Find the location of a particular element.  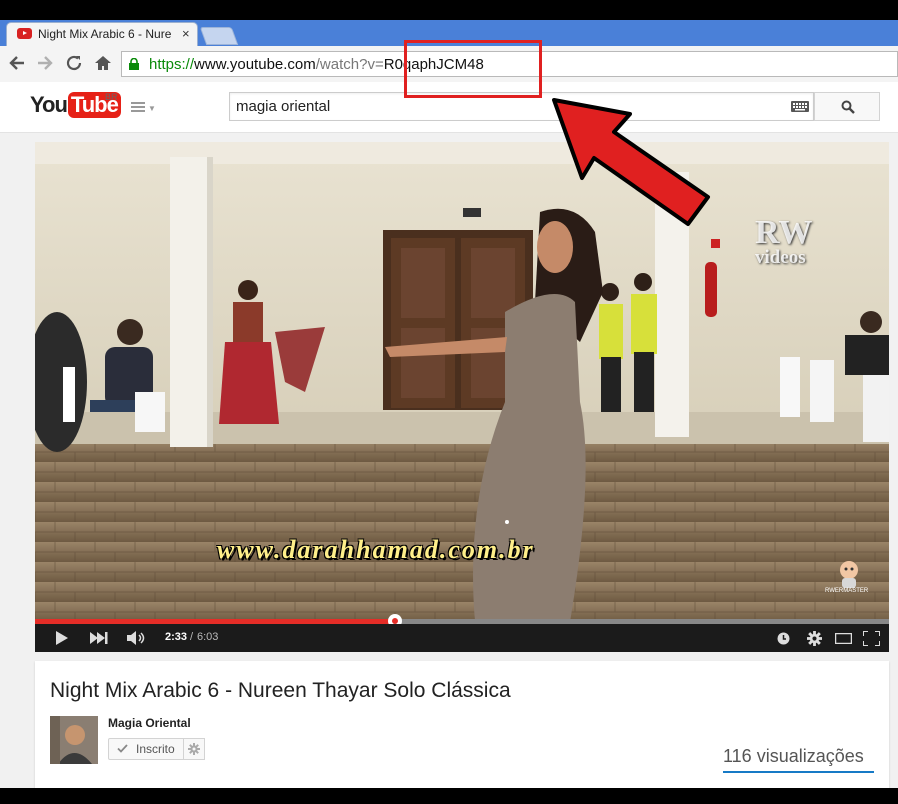

theater-mode-icon is located at coordinates (843, 638).